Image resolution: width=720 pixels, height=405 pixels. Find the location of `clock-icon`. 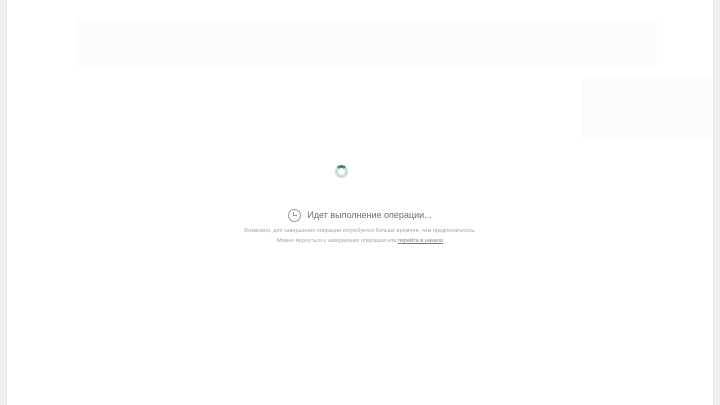

clock-icon is located at coordinates (295, 215).